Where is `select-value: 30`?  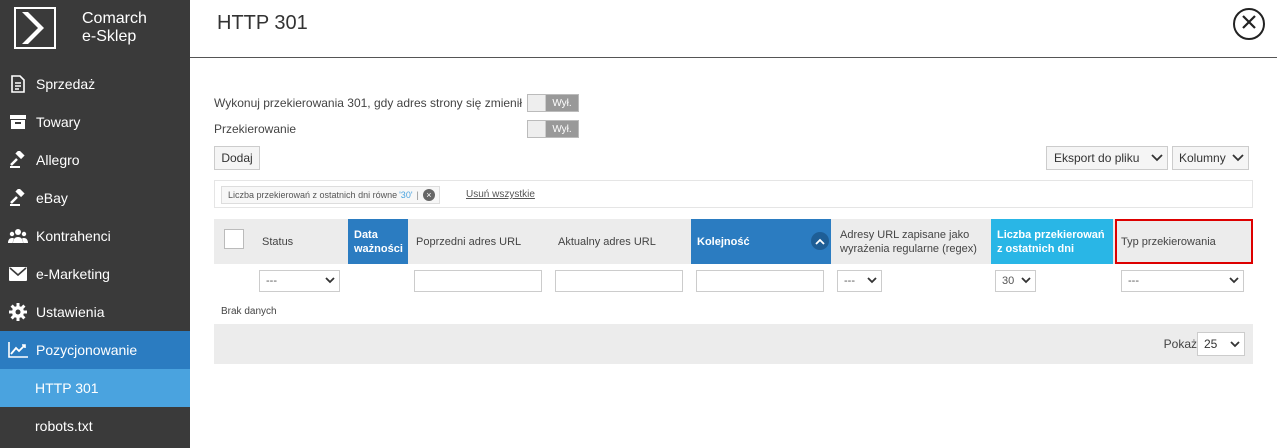
select-value: 30 is located at coordinates (1008, 281).